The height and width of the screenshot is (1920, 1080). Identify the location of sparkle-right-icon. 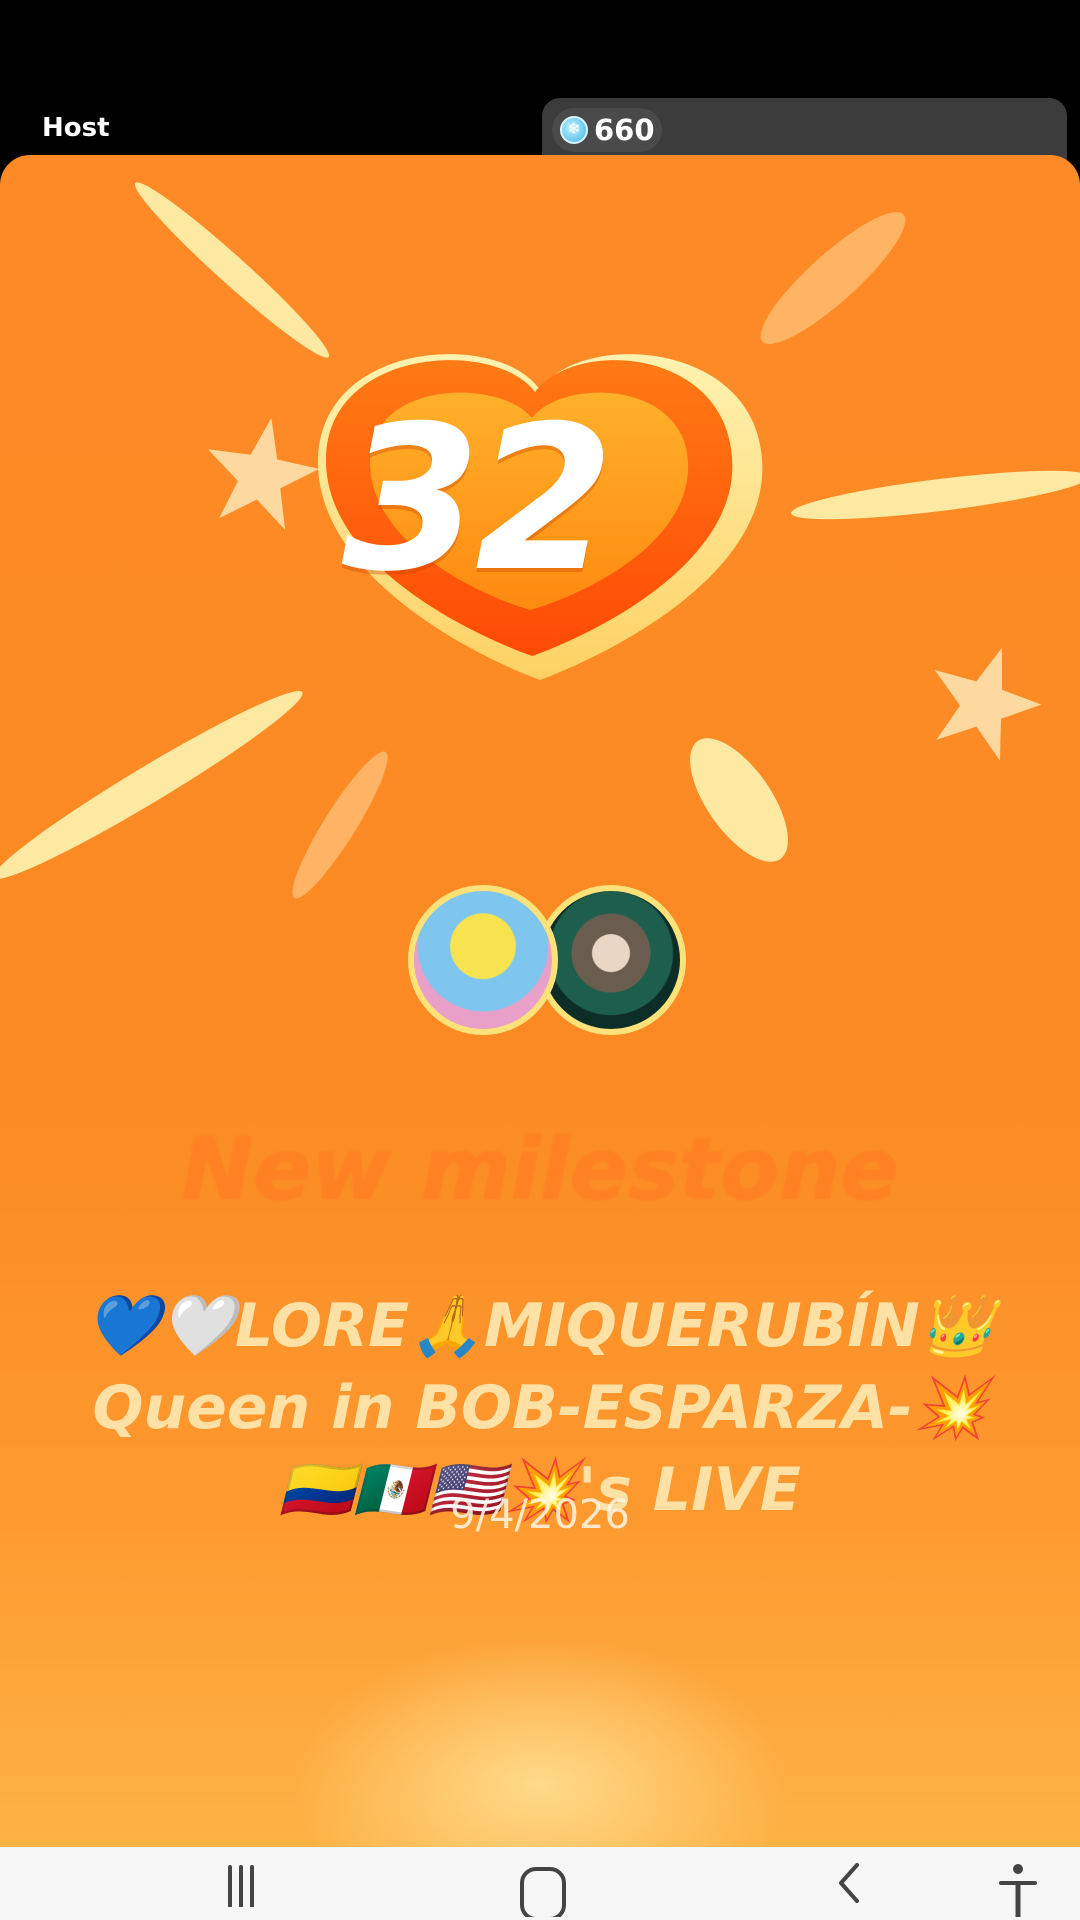
(988, 704).